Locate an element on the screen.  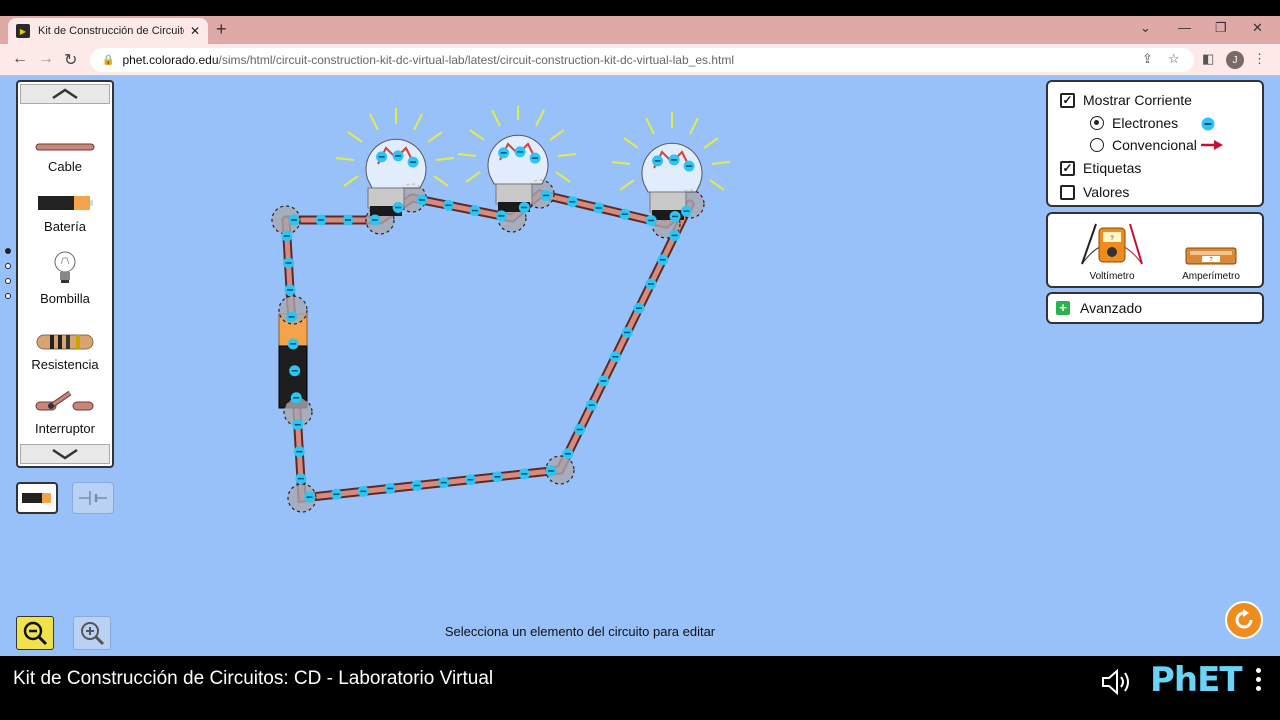
zoom-out-button is located at coordinates (35, 633).